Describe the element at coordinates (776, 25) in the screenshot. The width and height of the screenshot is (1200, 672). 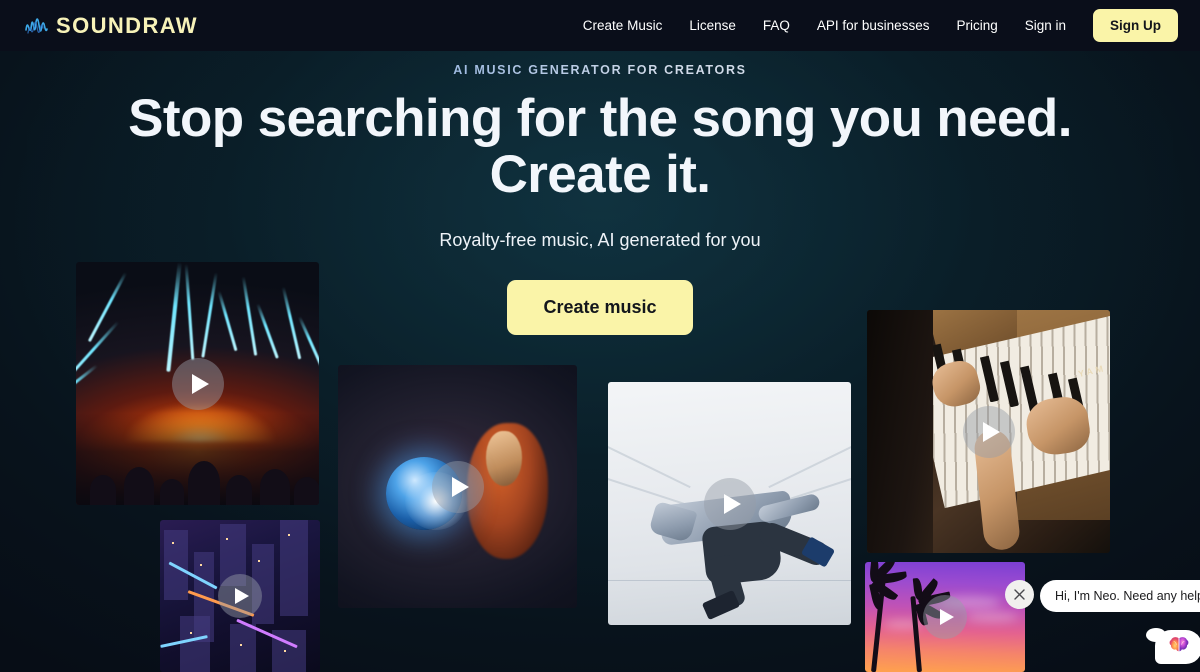
I see `nav-item-faq: FAQ` at that location.